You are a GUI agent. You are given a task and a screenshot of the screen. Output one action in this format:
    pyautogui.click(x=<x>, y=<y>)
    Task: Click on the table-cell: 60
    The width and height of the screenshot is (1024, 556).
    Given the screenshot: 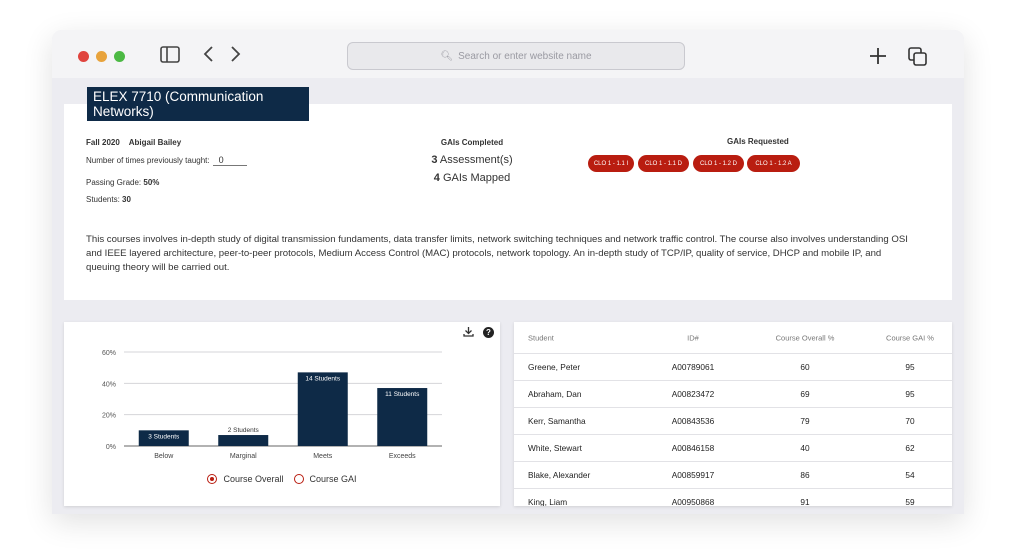 What is the action you would take?
    pyautogui.click(x=805, y=367)
    